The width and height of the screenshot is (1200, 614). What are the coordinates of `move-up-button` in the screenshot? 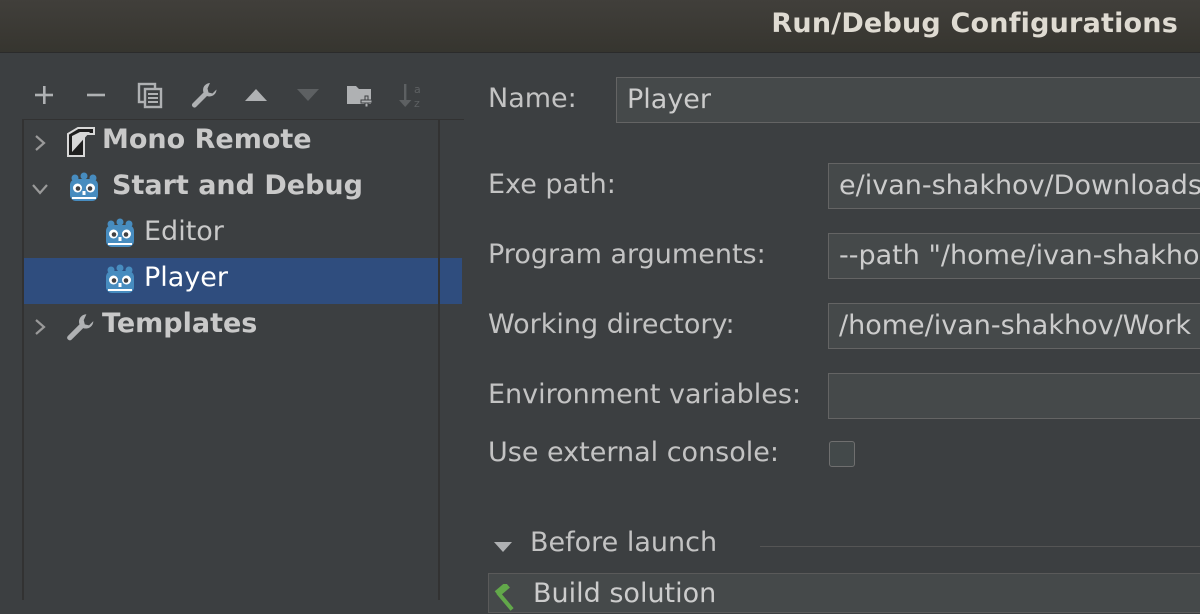 It's located at (256, 95).